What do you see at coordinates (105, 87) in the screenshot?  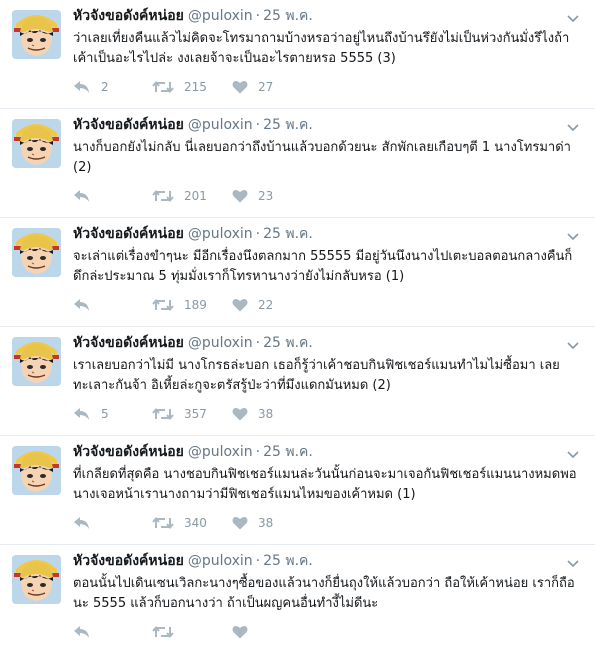 I see `reply-count: 2` at bounding box center [105, 87].